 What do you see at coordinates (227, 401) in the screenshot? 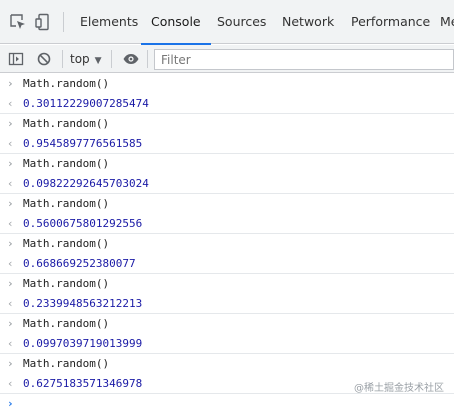
I see `console-prompt: ›` at bounding box center [227, 401].